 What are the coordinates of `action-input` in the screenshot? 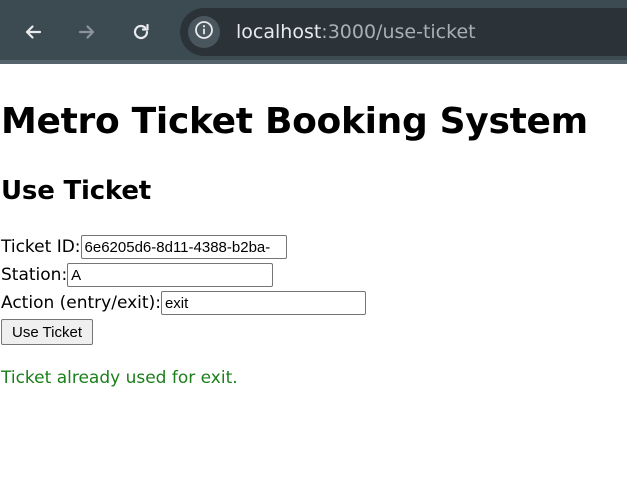 It's located at (263, 303).